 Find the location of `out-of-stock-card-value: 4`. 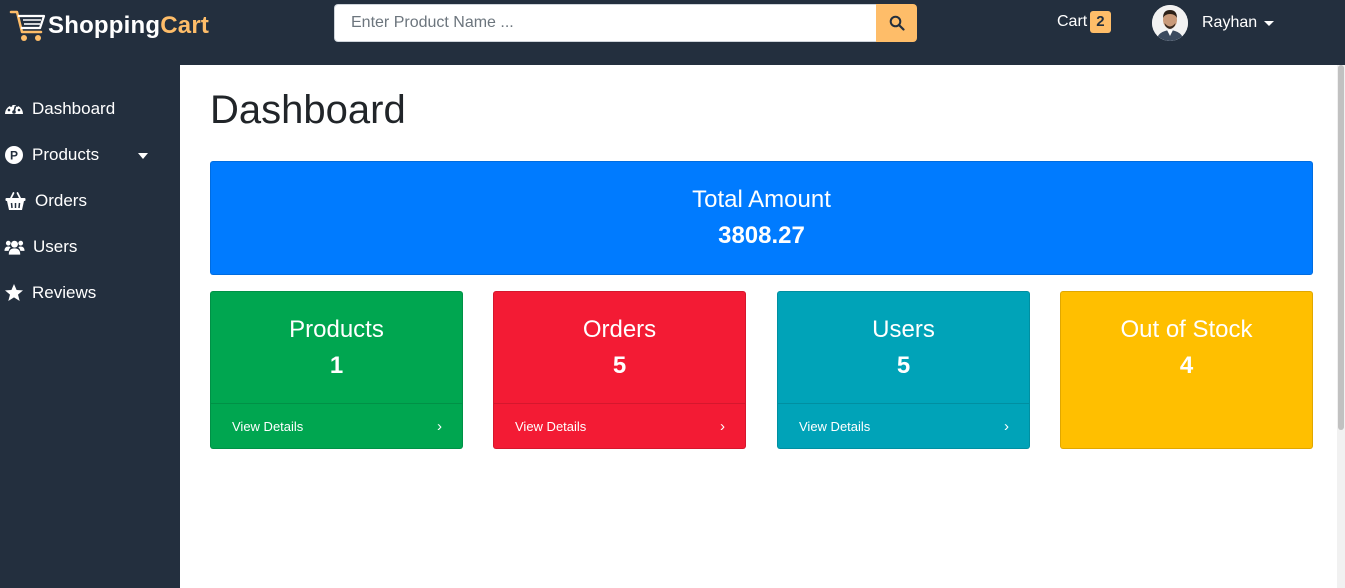

out-of-stock-card-value: 4 is located at coordinates (1186, 365).